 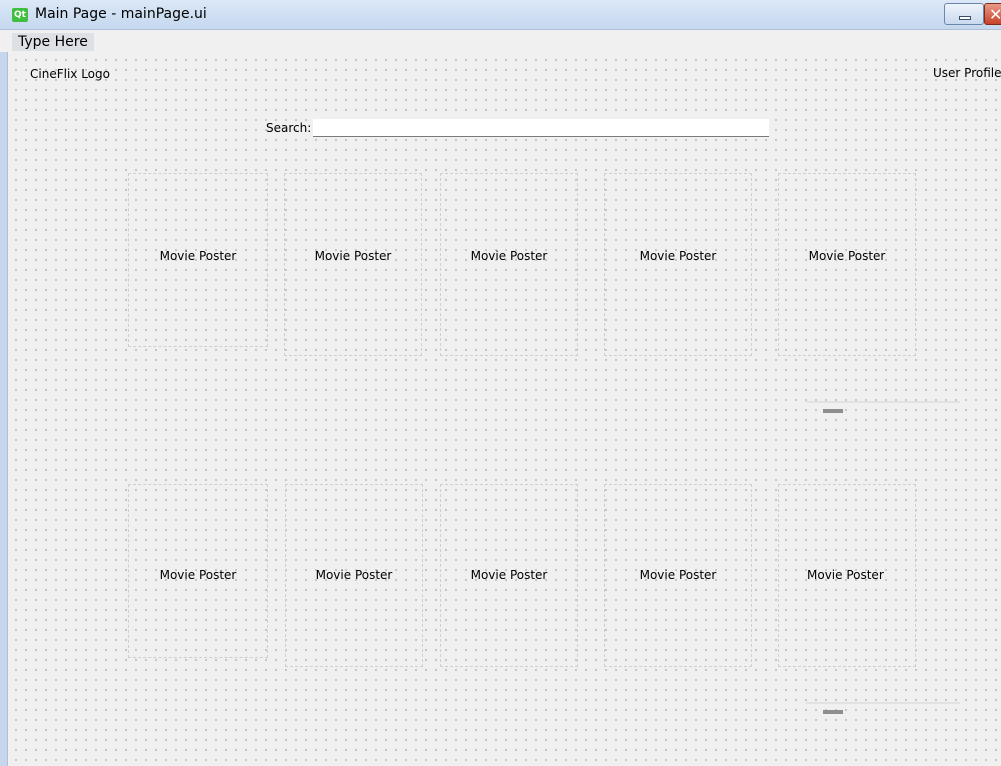 I want to click on cineflix-logo-label: CineFlix Logo, so click(x=70, y=74).